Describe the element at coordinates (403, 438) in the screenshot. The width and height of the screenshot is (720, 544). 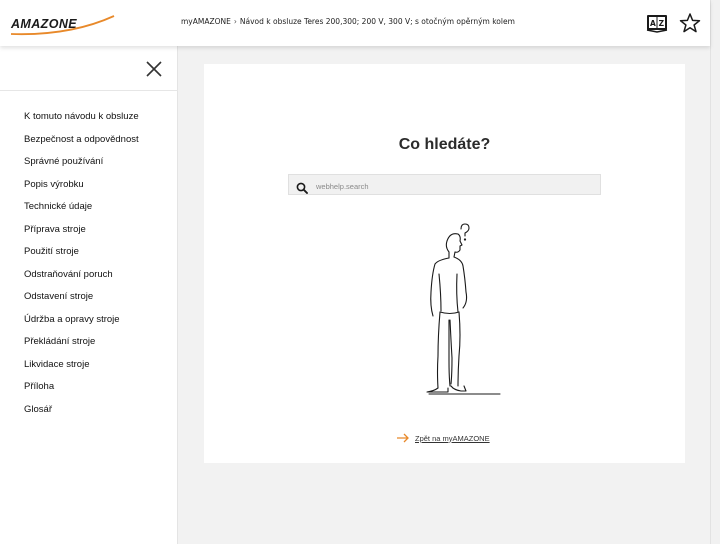
I see `arrow-right-icon` at that location.